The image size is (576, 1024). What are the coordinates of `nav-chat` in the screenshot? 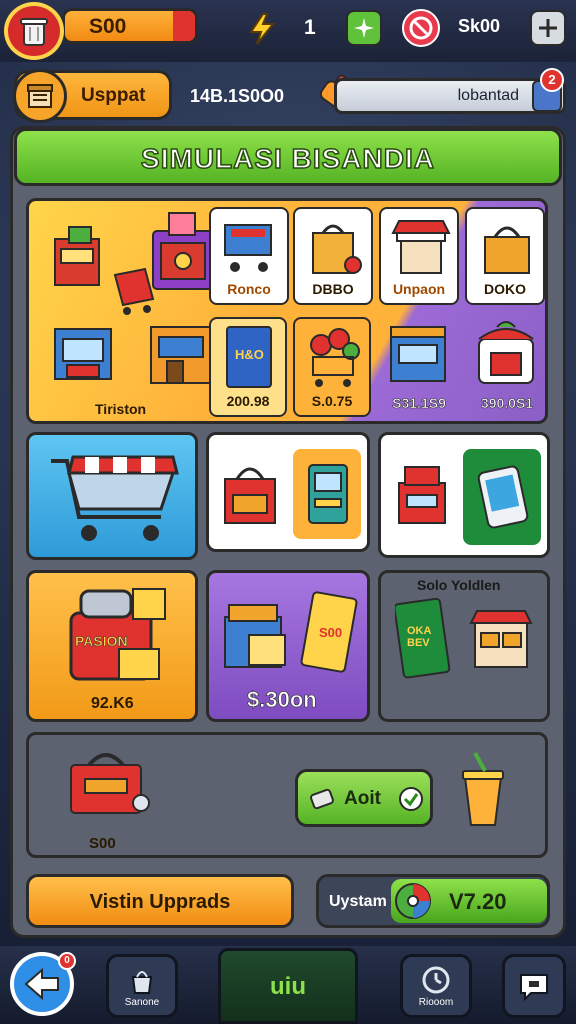 It's located at (534, 986).